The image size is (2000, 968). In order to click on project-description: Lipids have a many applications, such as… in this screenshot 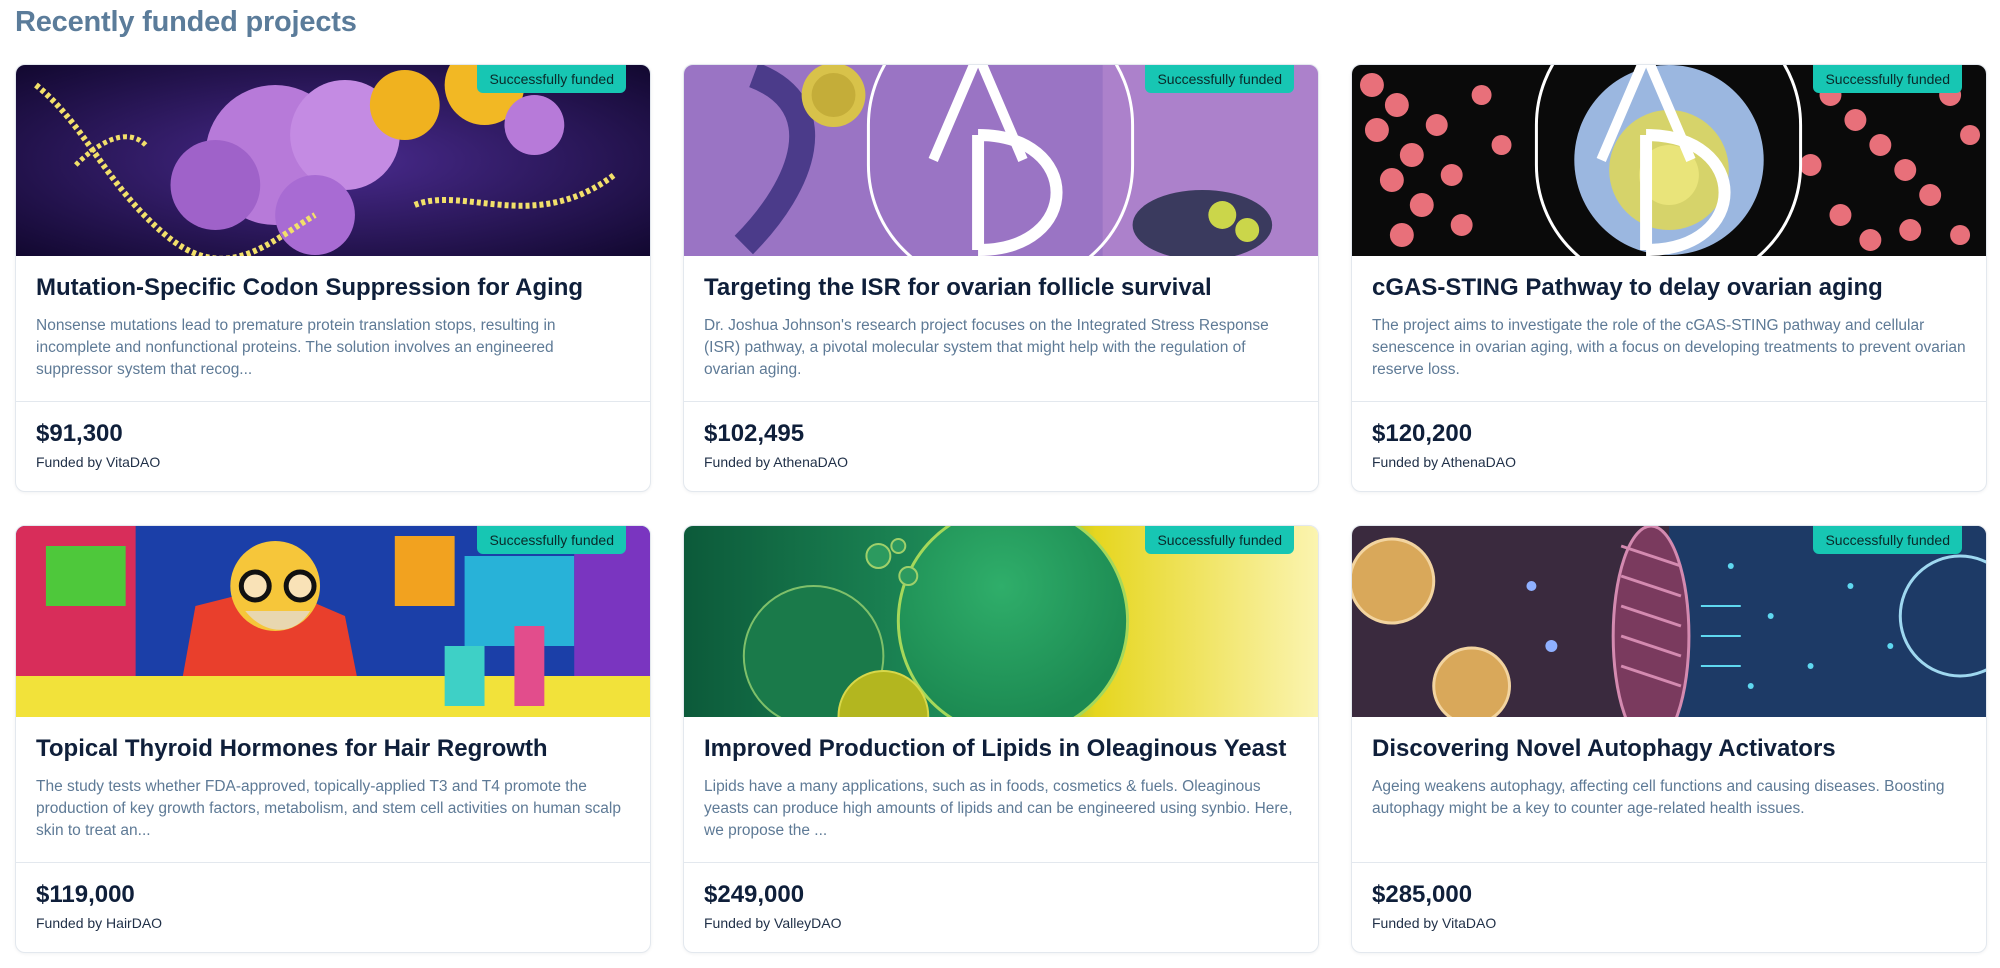, I will do `click(998, 808)`.